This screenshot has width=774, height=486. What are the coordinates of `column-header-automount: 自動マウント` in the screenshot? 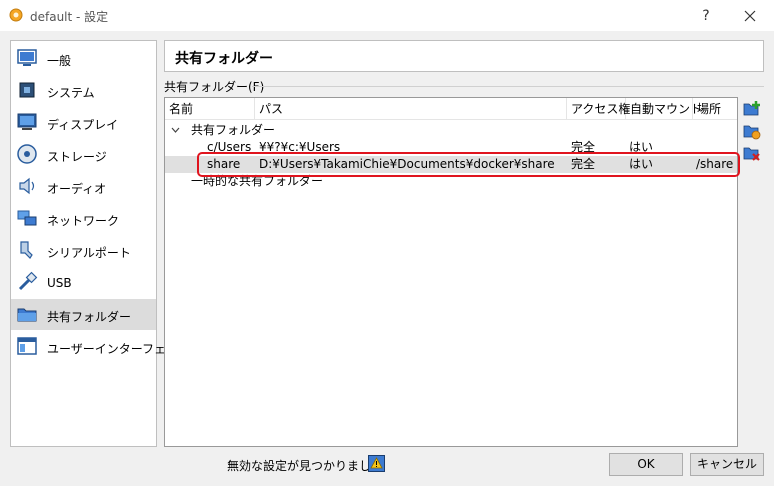 It's located at (664, 109).